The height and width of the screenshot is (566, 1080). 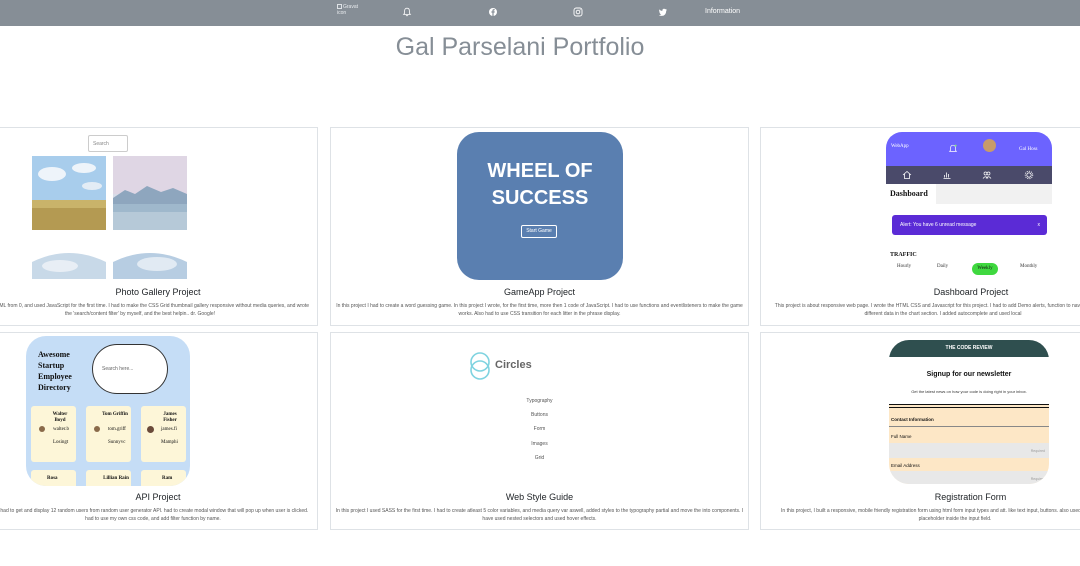 I want to click on employee-card: Lillian Rain, so click(x=108, y=478).